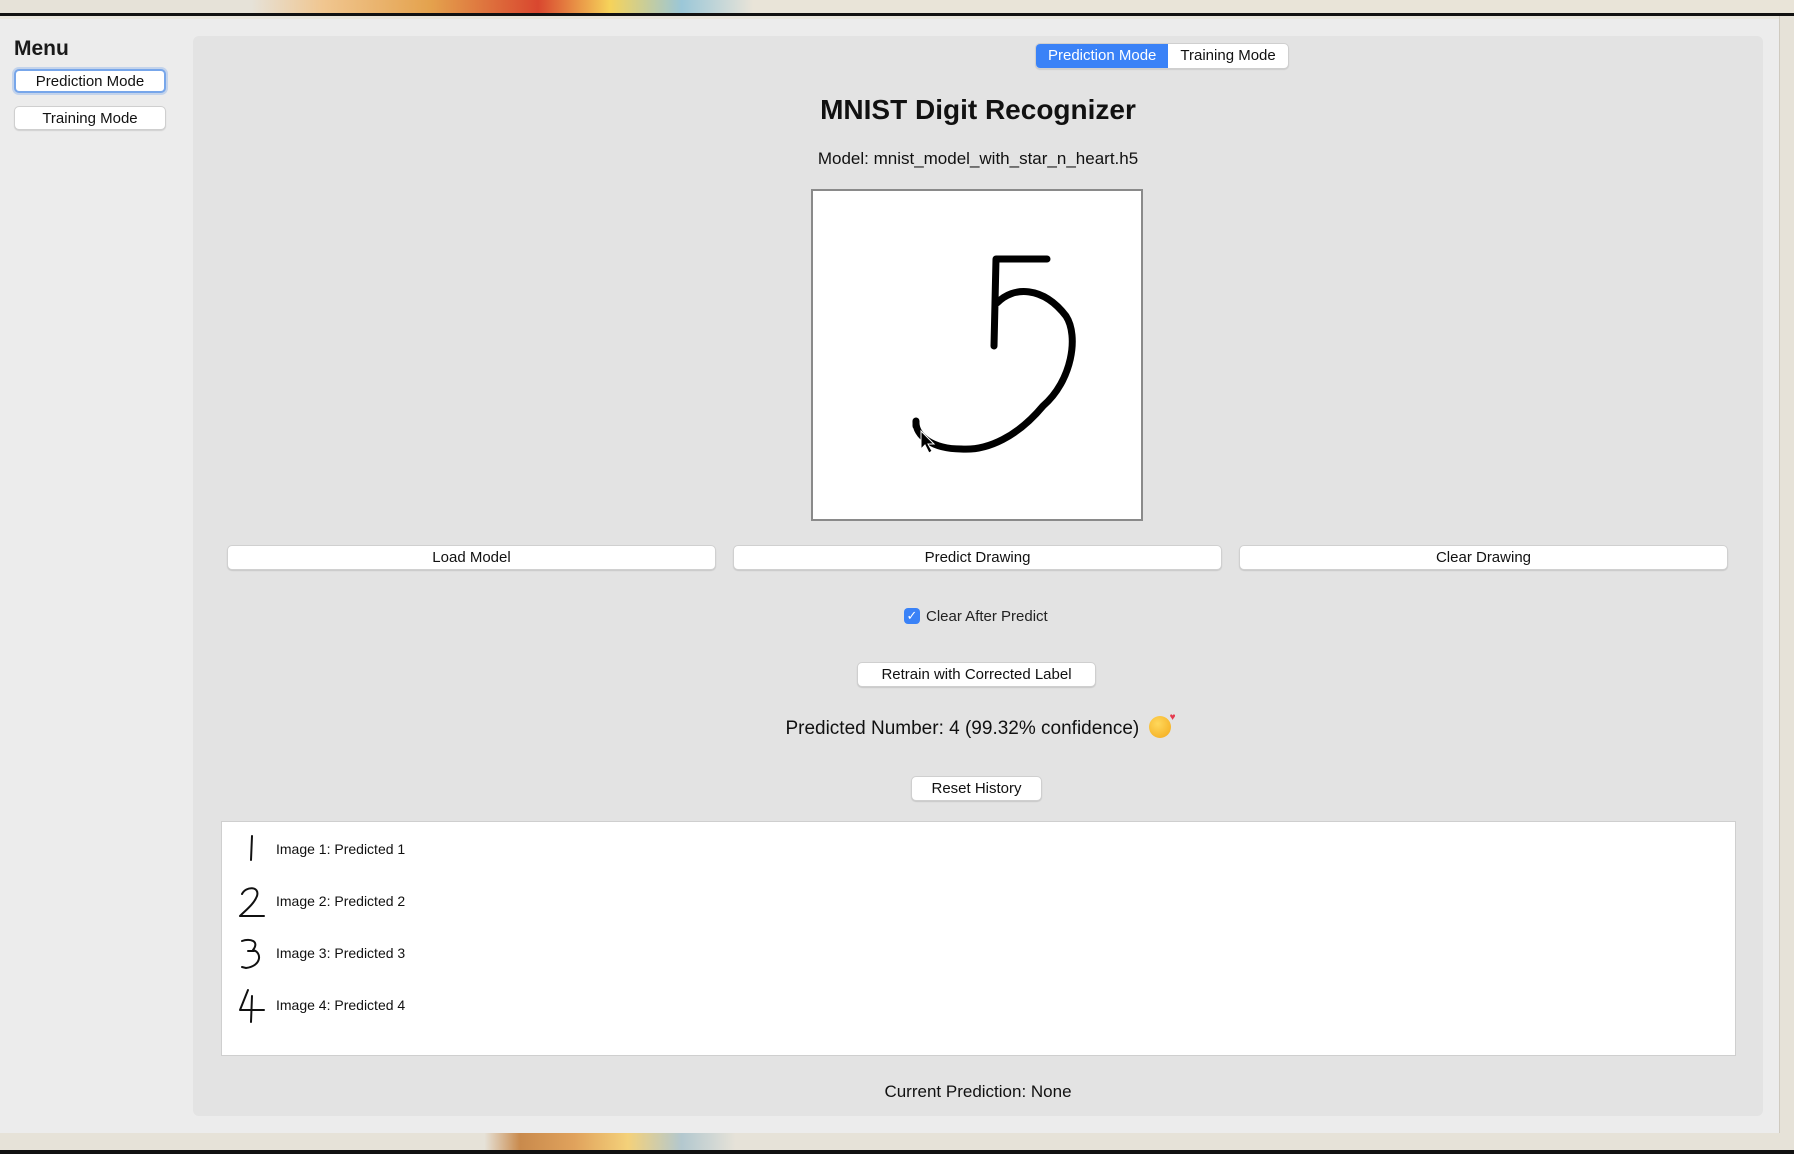 Image resolution: width=1794 pixels, height=1154 pixels. I want to click on list-item: Image 1: Predicted 1, so click(317, 849).